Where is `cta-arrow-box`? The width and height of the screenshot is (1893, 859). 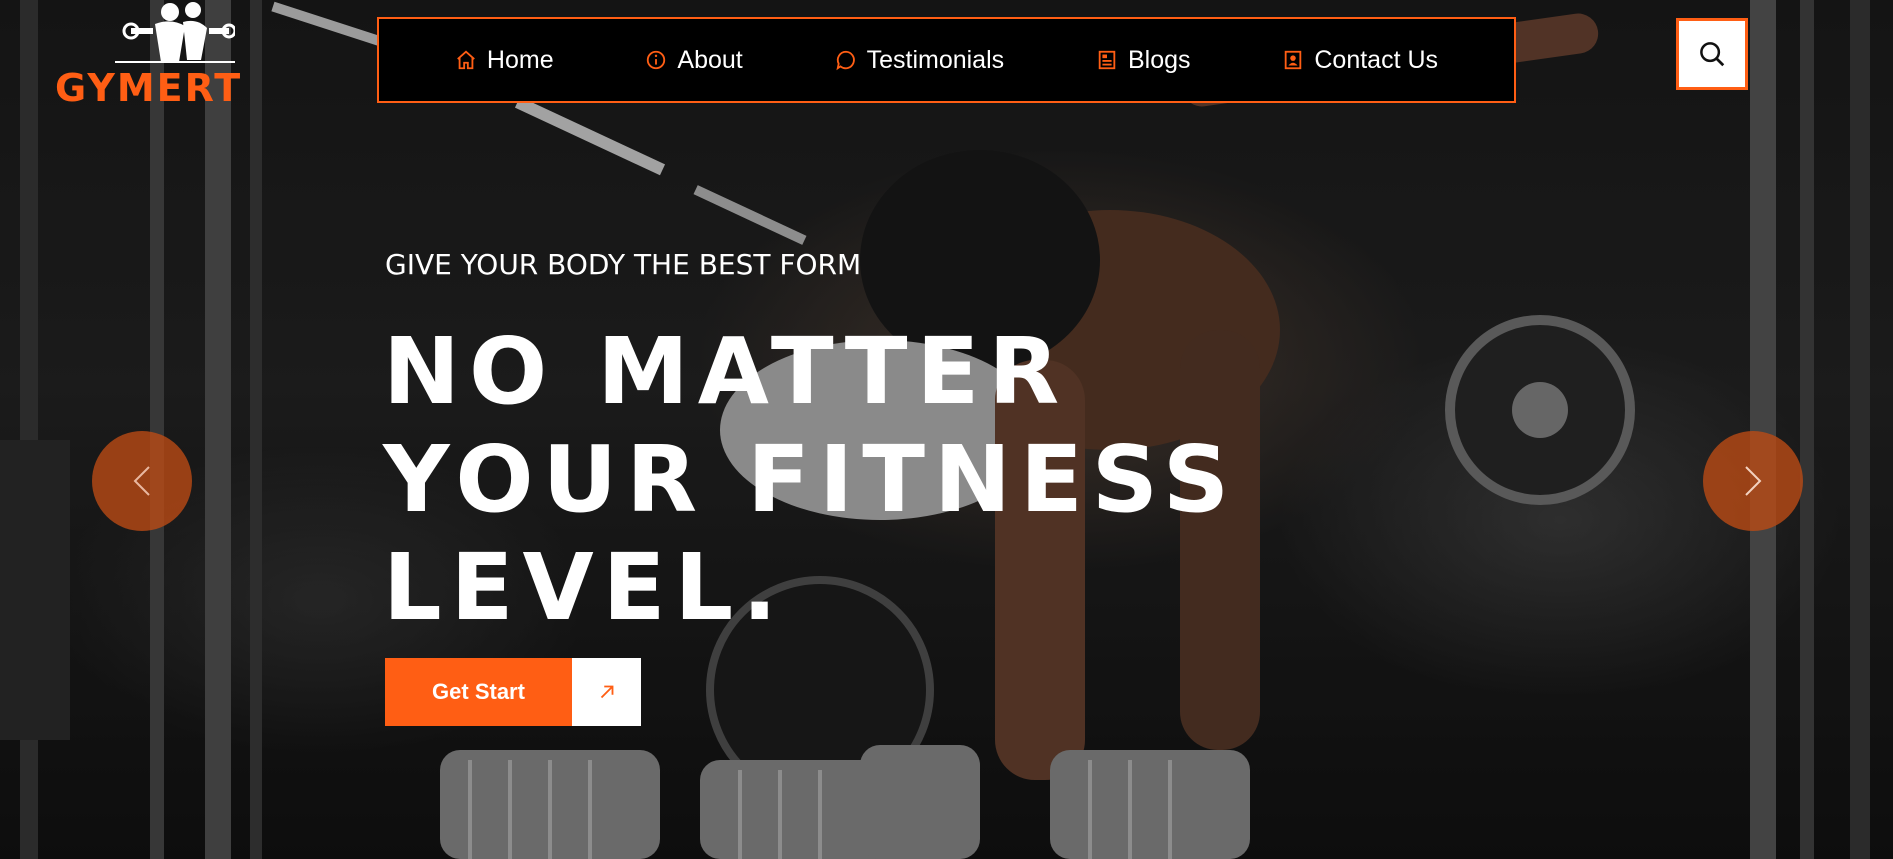
cta-arrow-box is located at coordinates (606, 692).